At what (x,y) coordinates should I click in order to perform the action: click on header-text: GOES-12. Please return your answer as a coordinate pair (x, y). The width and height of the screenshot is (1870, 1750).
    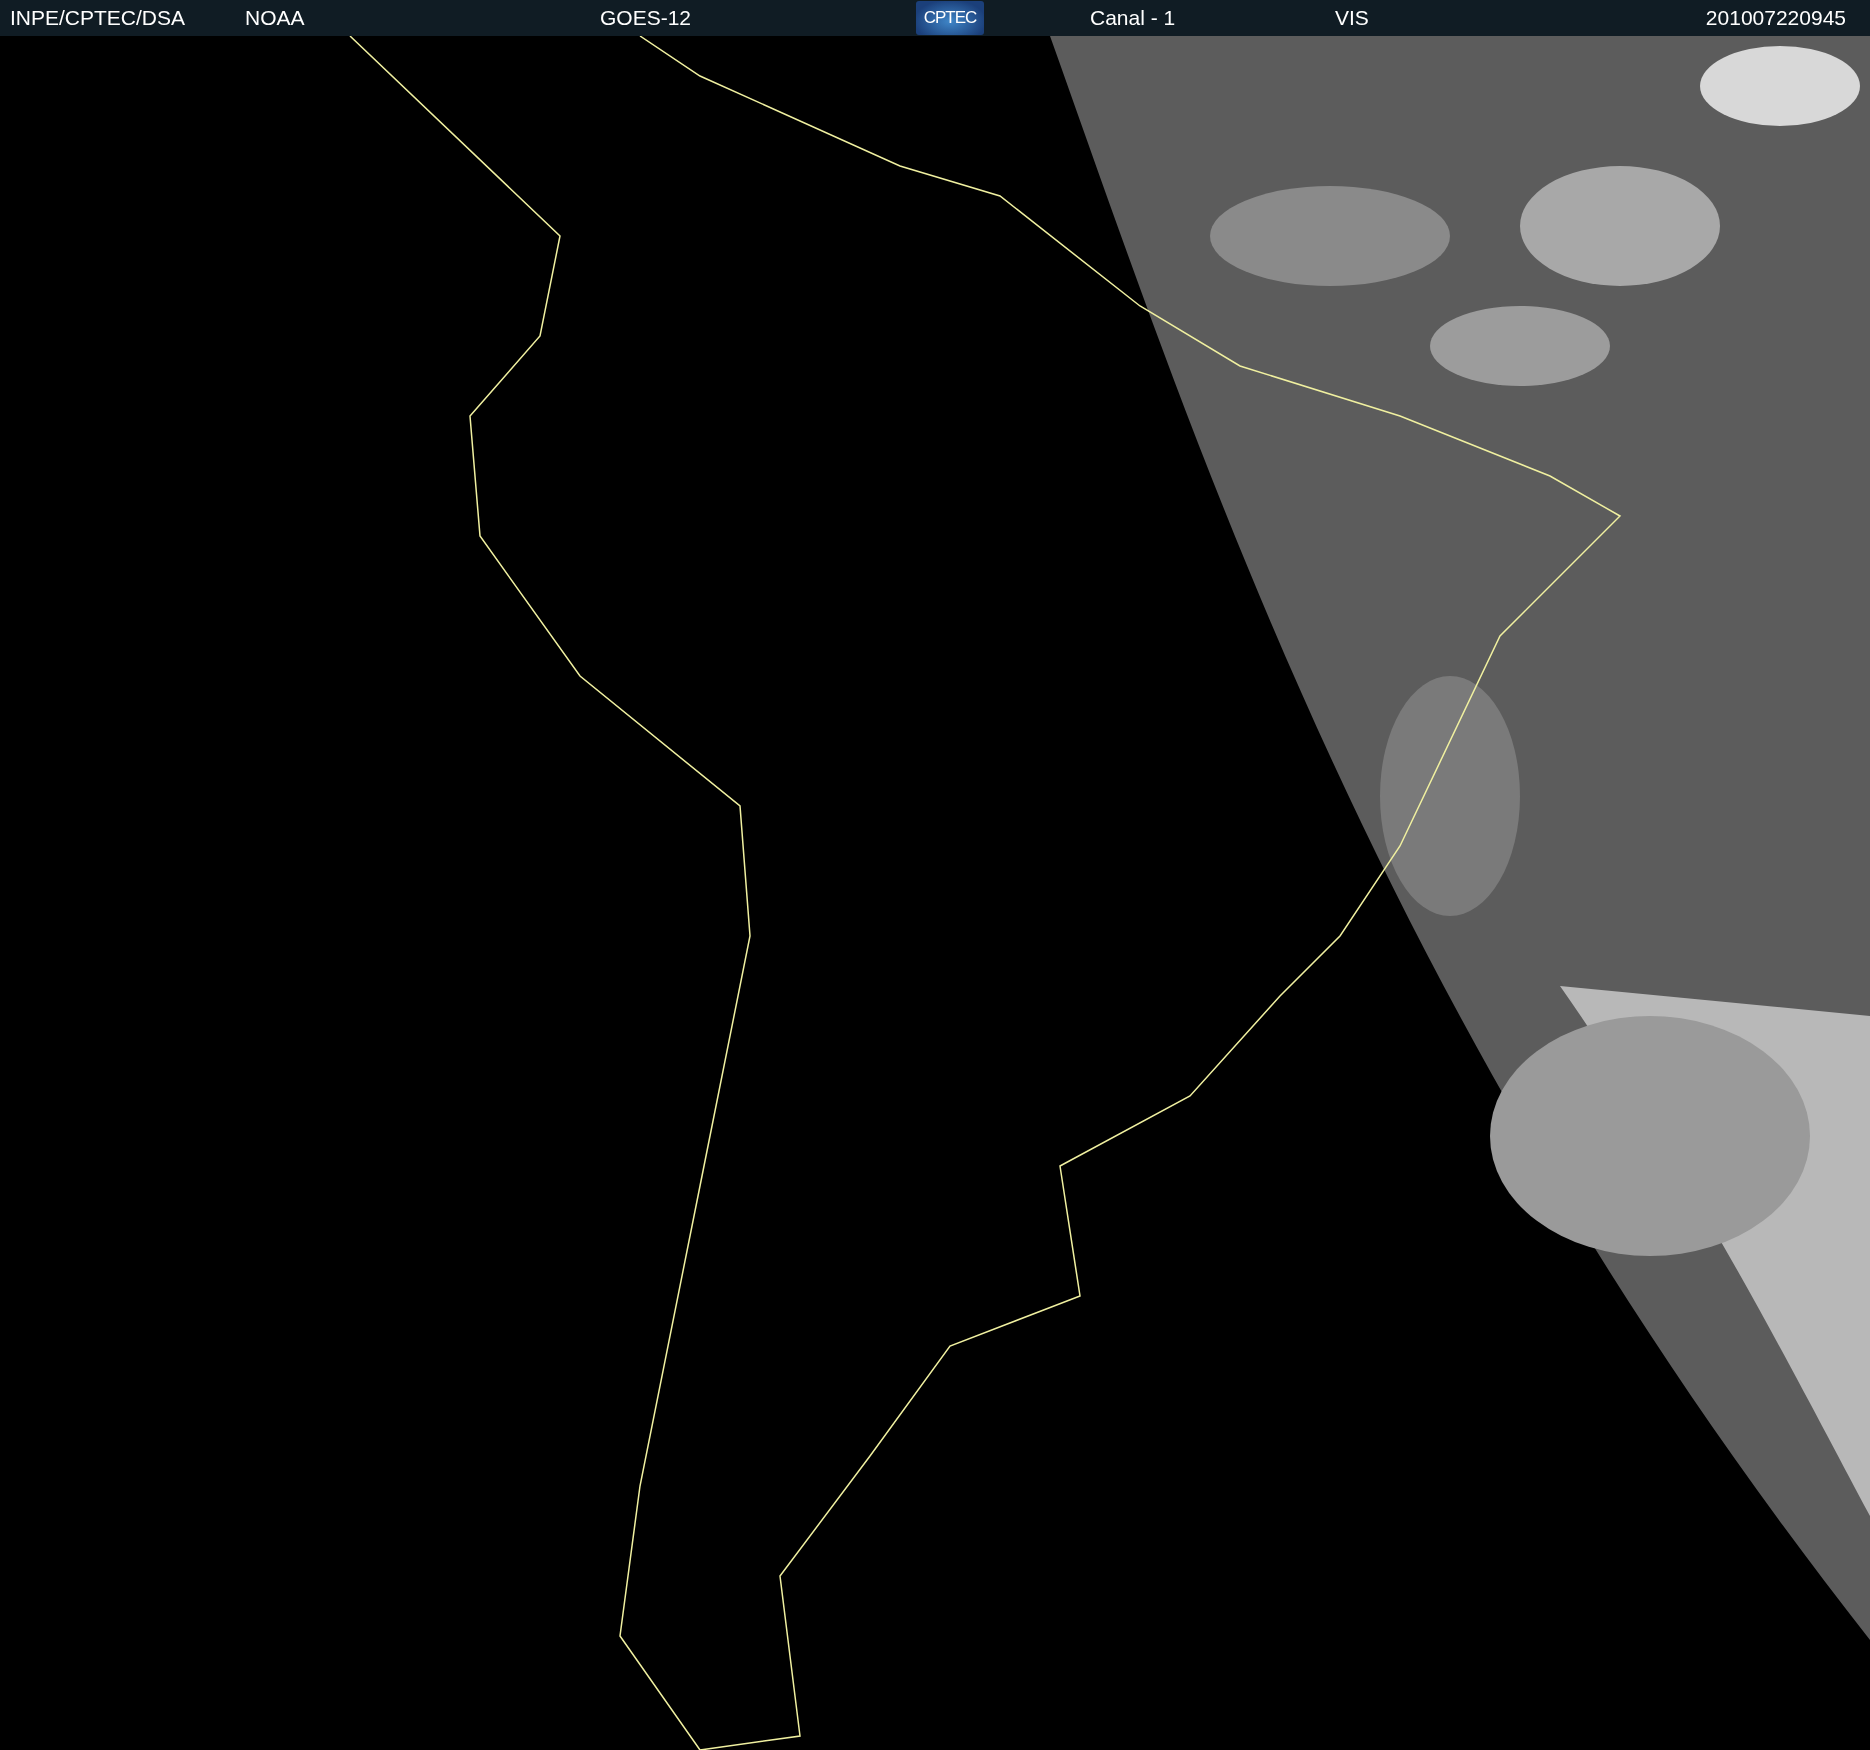
    Looking at the image, I should click on (646, 18).